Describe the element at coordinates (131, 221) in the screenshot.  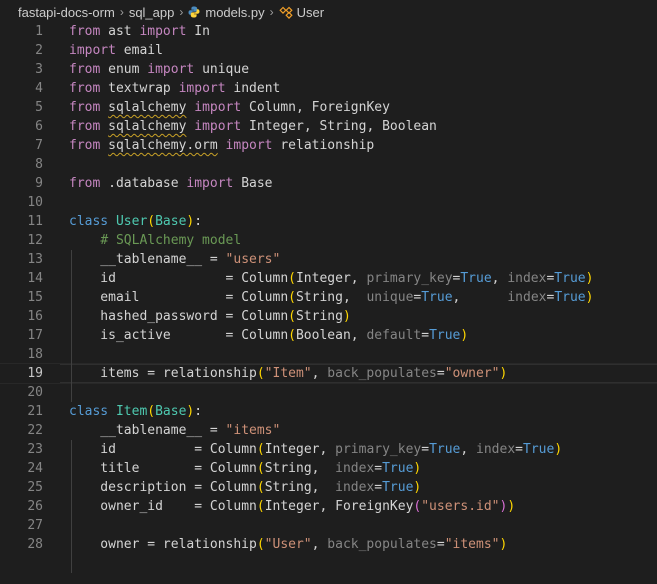
I see `code-token: User` at that location.